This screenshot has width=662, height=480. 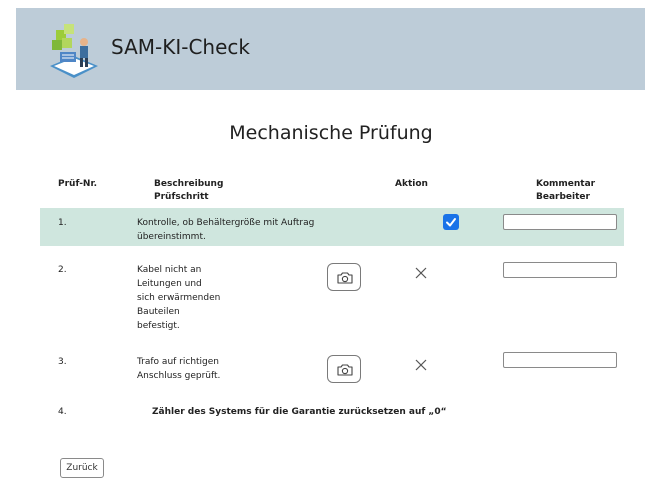 What do you see at coordinates (180, 47) in the screenshot?
I see `app-title: SAM-KI-Check` at bounding box center [180, 47].